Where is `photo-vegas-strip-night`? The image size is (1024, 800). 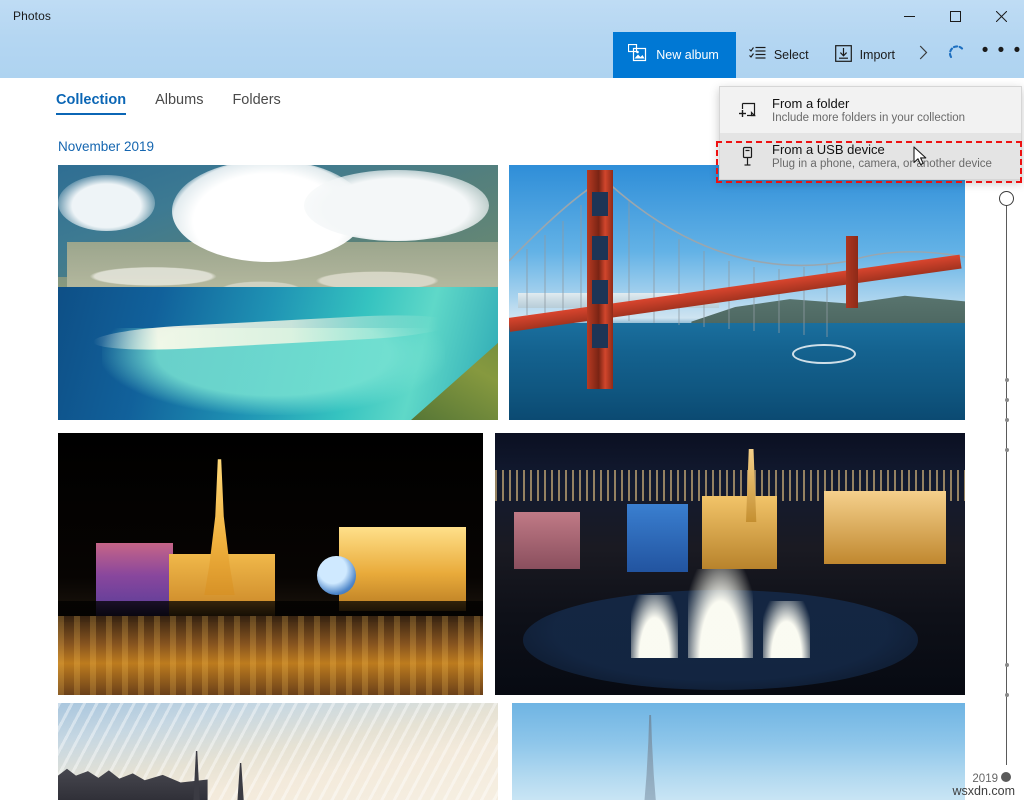
photo-vegas-strip-night is located at coordinates (270, 564).